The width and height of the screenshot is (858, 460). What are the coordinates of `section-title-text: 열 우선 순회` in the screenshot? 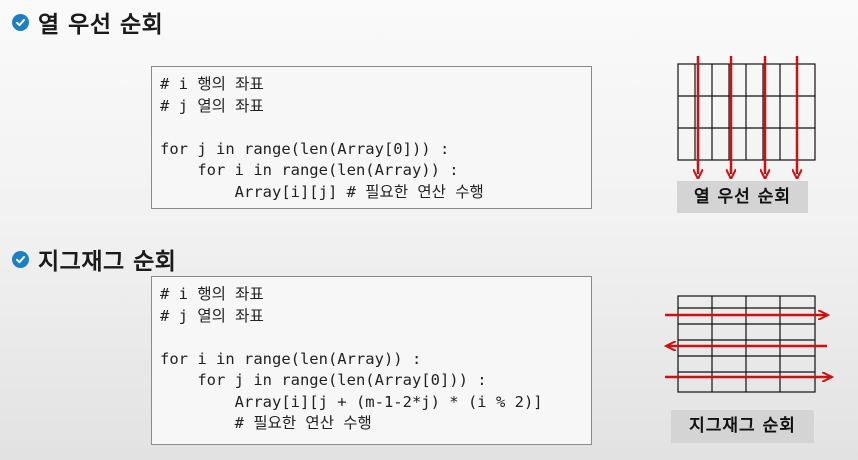 It's located at (101, 25).